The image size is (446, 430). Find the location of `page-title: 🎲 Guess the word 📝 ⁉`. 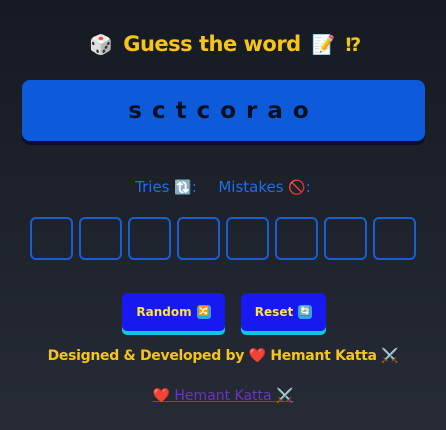

page-title: 🎲 Guess the word 📝 ⁉ is located at coordinates (223, 44).